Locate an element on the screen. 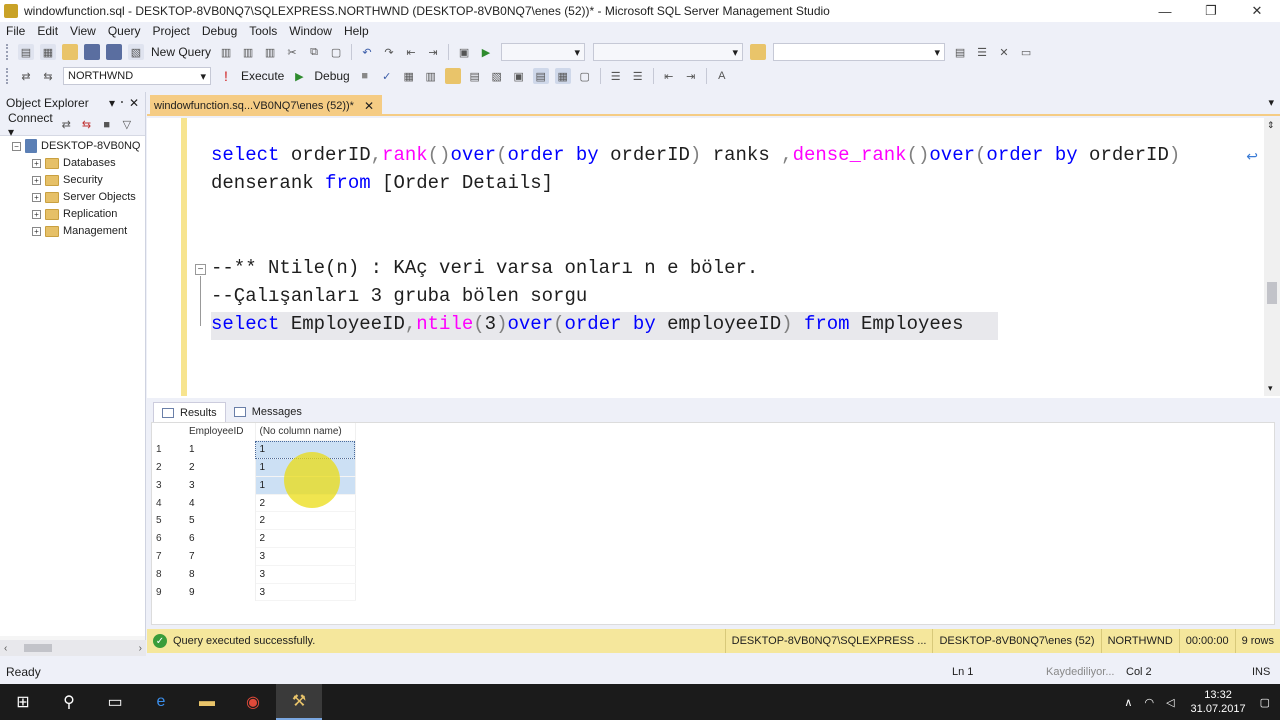 This screenshot has height=720, width=1280. find-combo: ▾ is located at coordinates (859, 52).